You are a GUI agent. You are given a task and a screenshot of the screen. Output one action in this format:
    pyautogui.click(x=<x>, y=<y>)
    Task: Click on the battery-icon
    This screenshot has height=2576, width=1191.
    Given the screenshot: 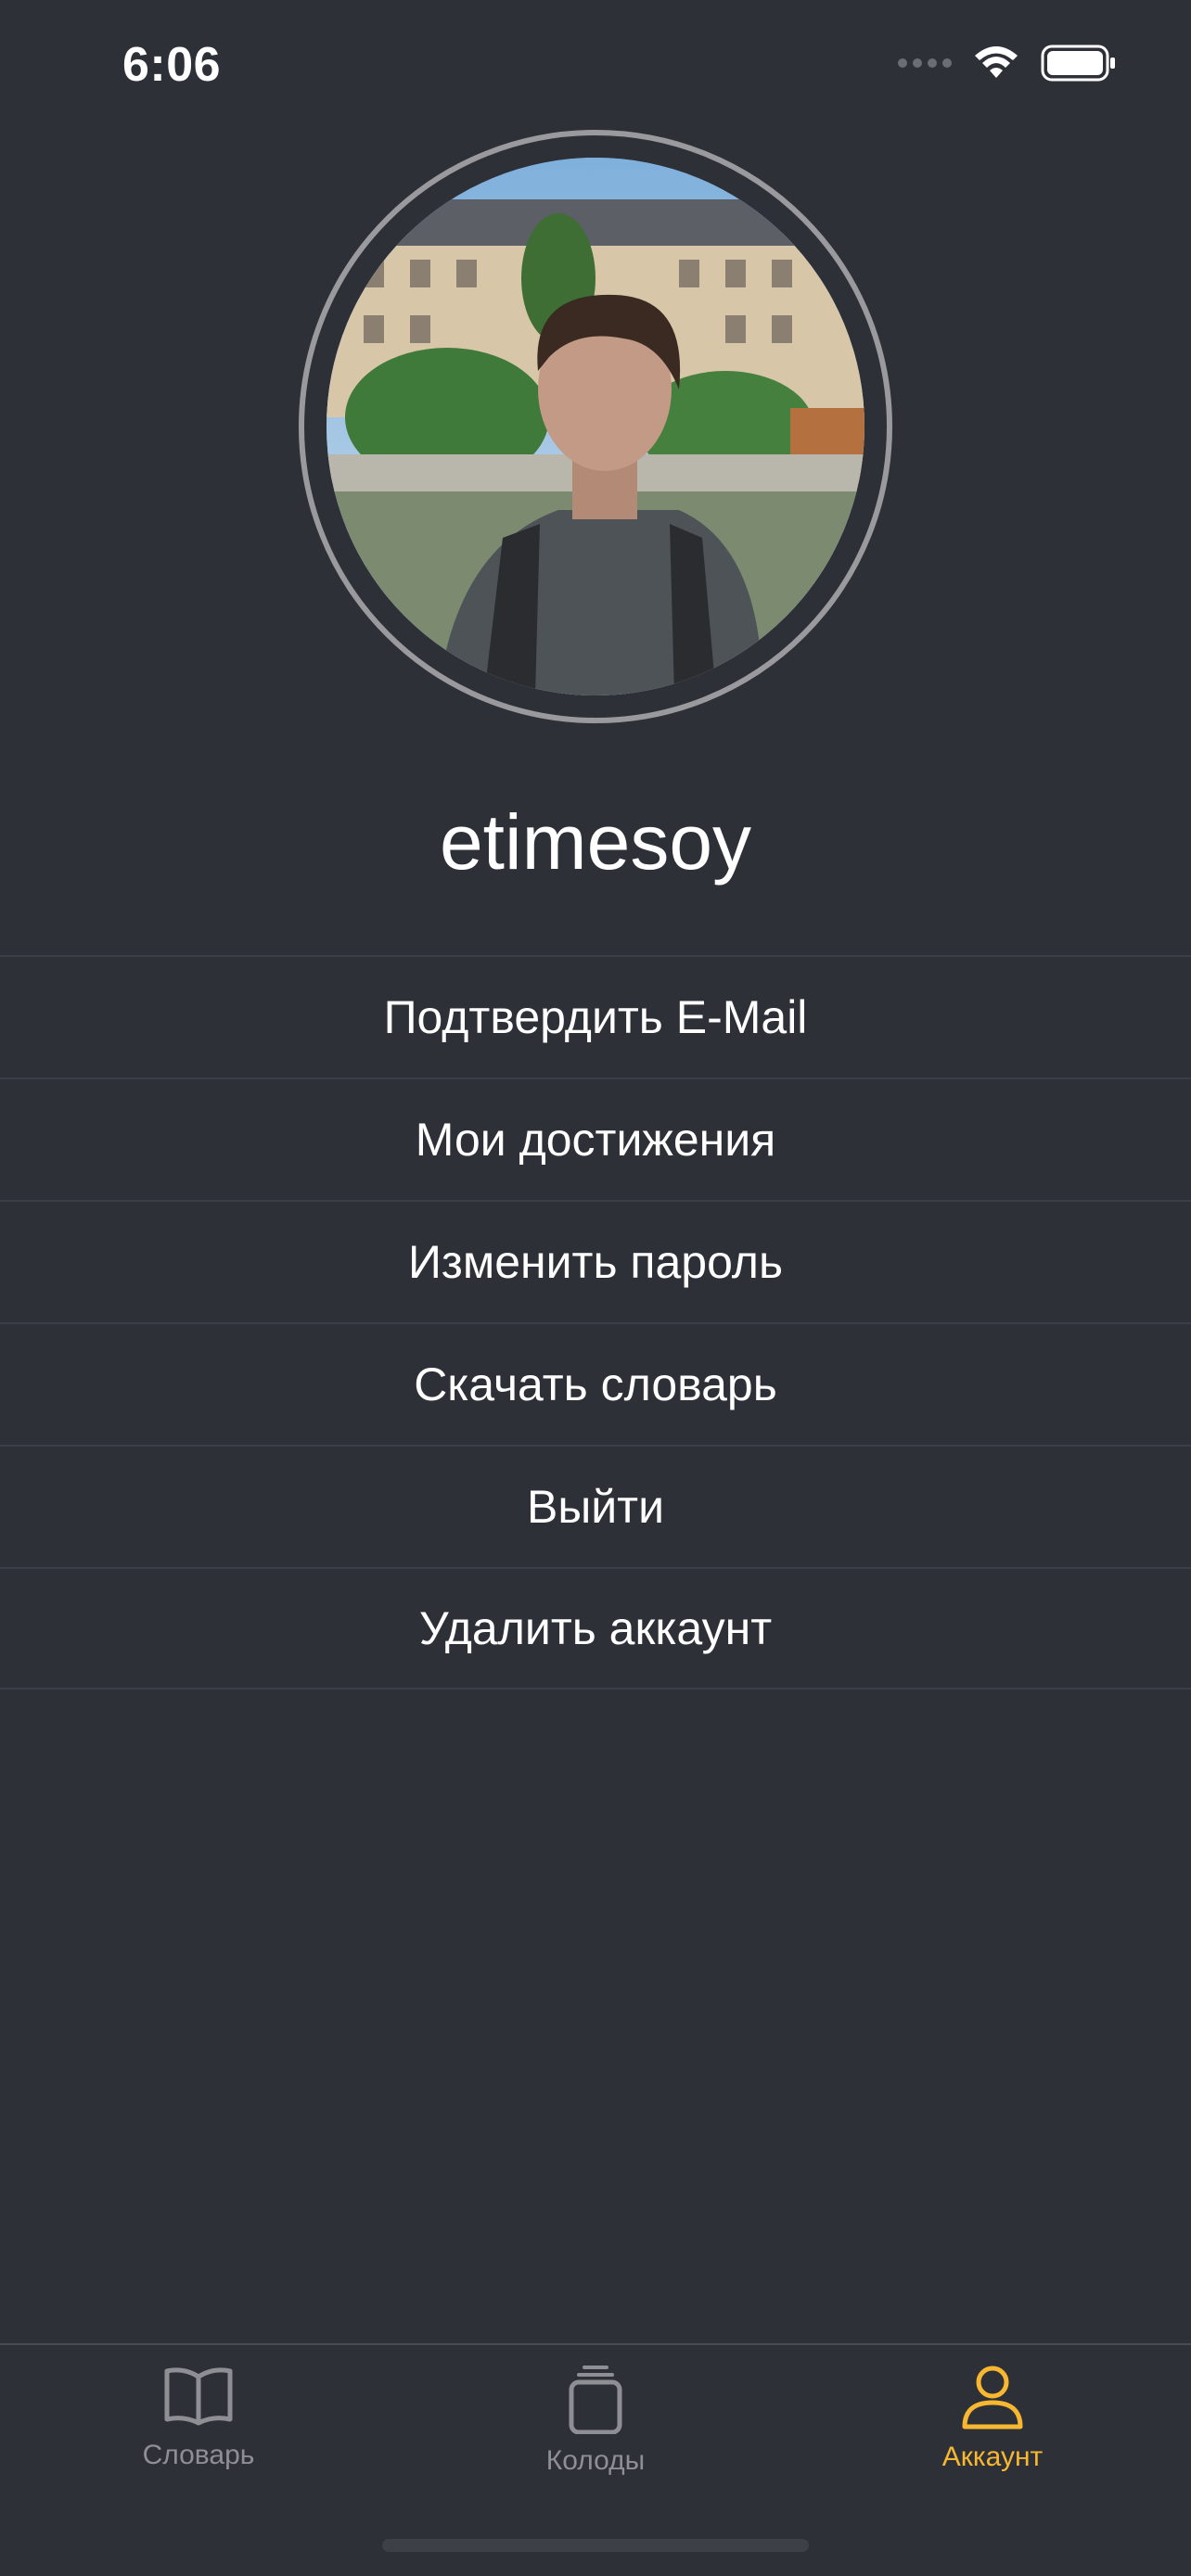 What is the action you would take?
    pyautogui.click(x=1078, y=64)
    